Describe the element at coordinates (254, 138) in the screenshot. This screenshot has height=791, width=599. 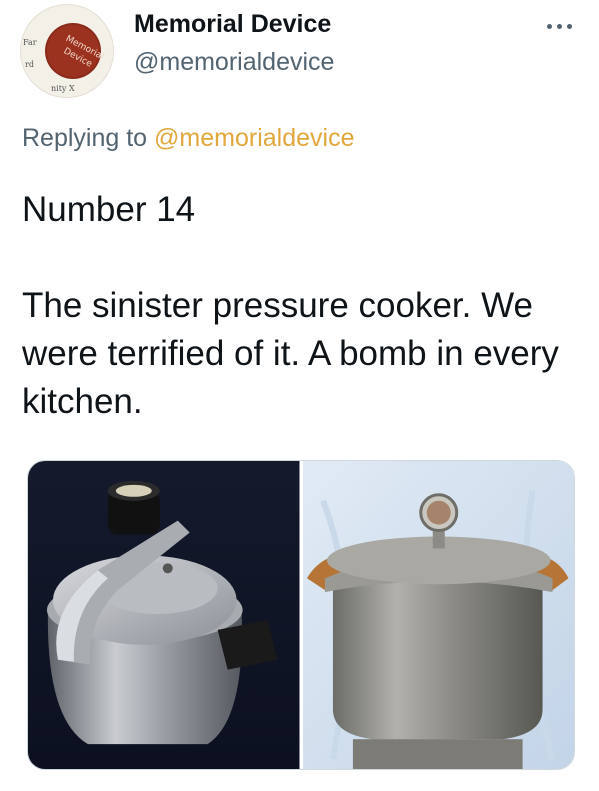
I see `reply-mention-link: @memorialdevice` at that location.